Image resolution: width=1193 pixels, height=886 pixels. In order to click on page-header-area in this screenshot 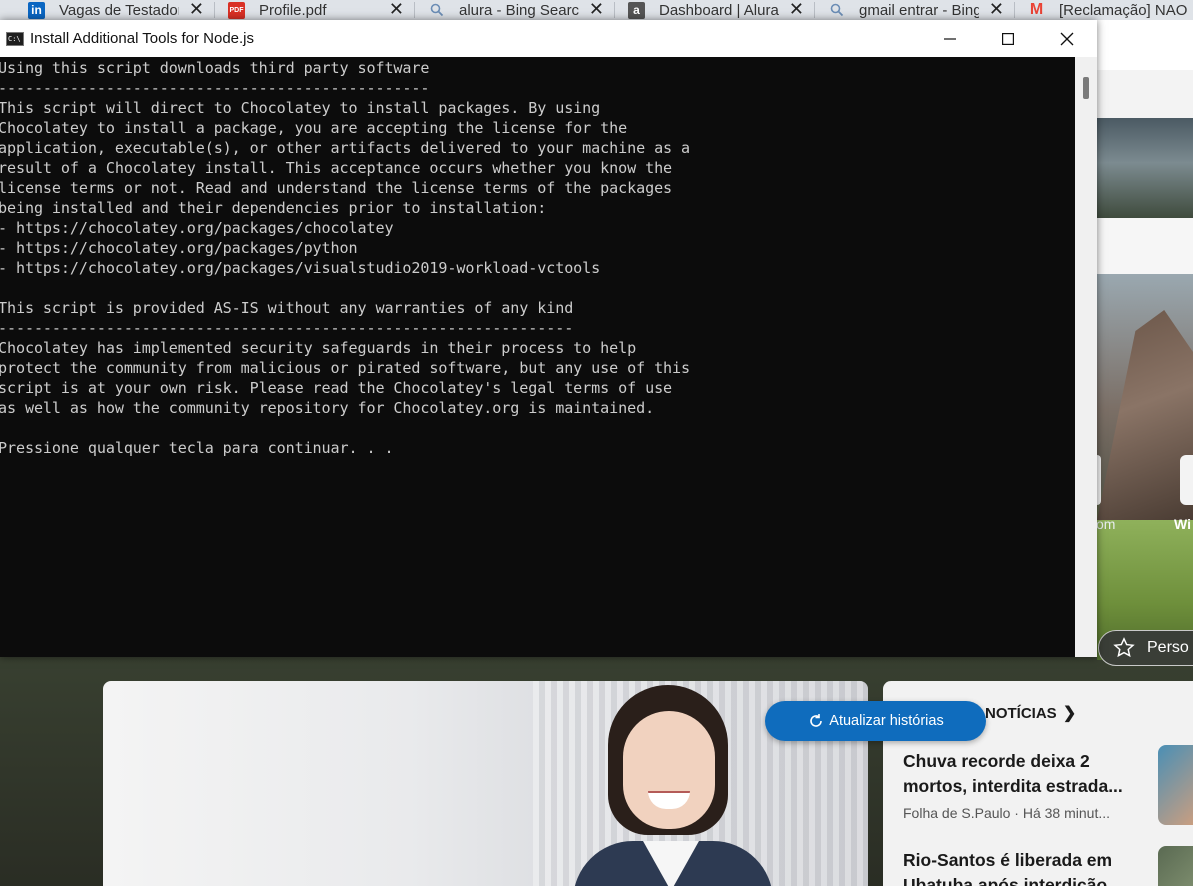, I will do `click(1145, 45)`.